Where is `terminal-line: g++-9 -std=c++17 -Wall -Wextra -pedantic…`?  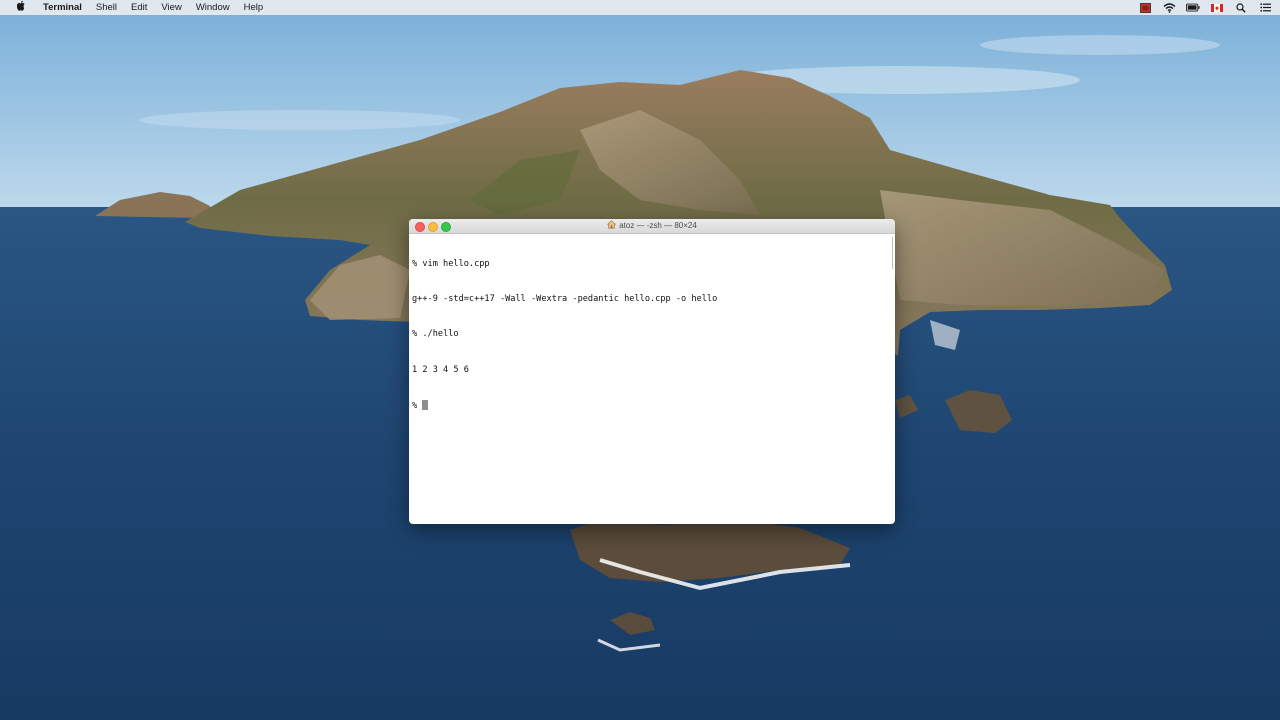 terminal-line: g++-9 -std=c++17 -Wall -Wextra -pedantic… is located at coordinates (565, 298).